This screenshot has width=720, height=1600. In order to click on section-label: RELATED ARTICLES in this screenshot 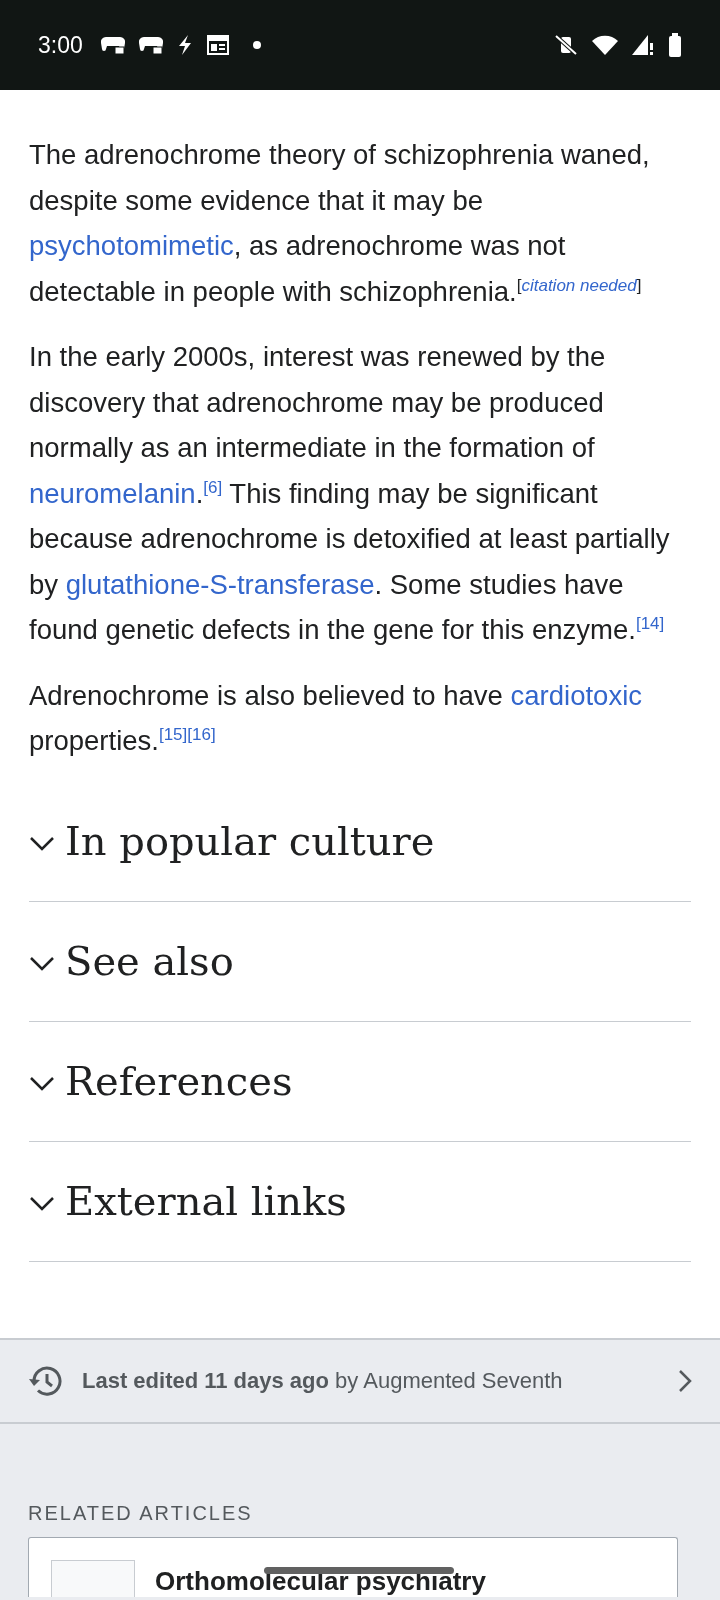, I will do `click(141, 1513)`.